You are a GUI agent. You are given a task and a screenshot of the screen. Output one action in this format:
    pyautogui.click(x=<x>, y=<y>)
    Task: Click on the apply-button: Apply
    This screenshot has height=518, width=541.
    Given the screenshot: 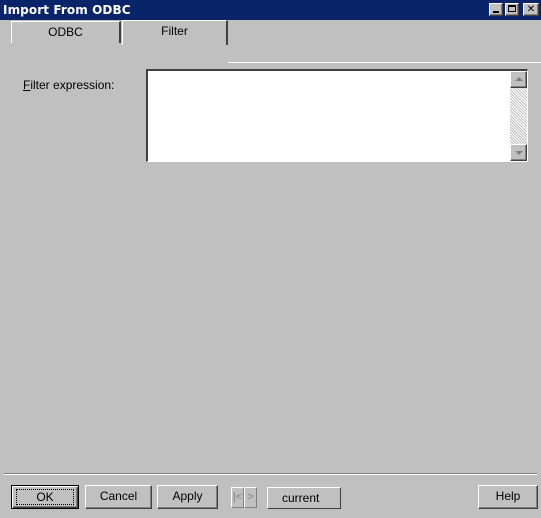 What is the action you would take?
    pyautogui.click(x=187, y=497)
    